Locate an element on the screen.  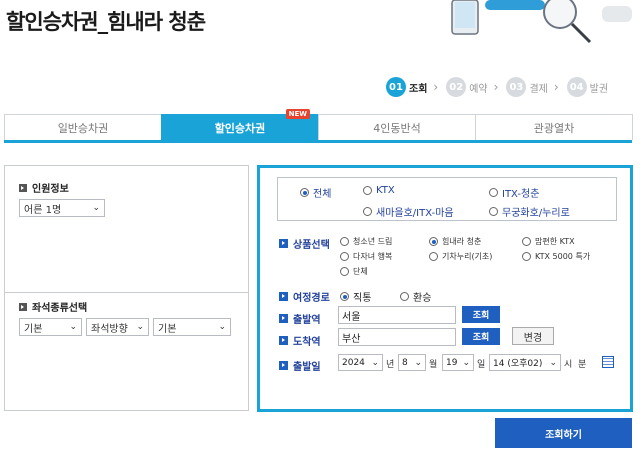
route-label: 여정경로 is located at coordinates (304, 296).